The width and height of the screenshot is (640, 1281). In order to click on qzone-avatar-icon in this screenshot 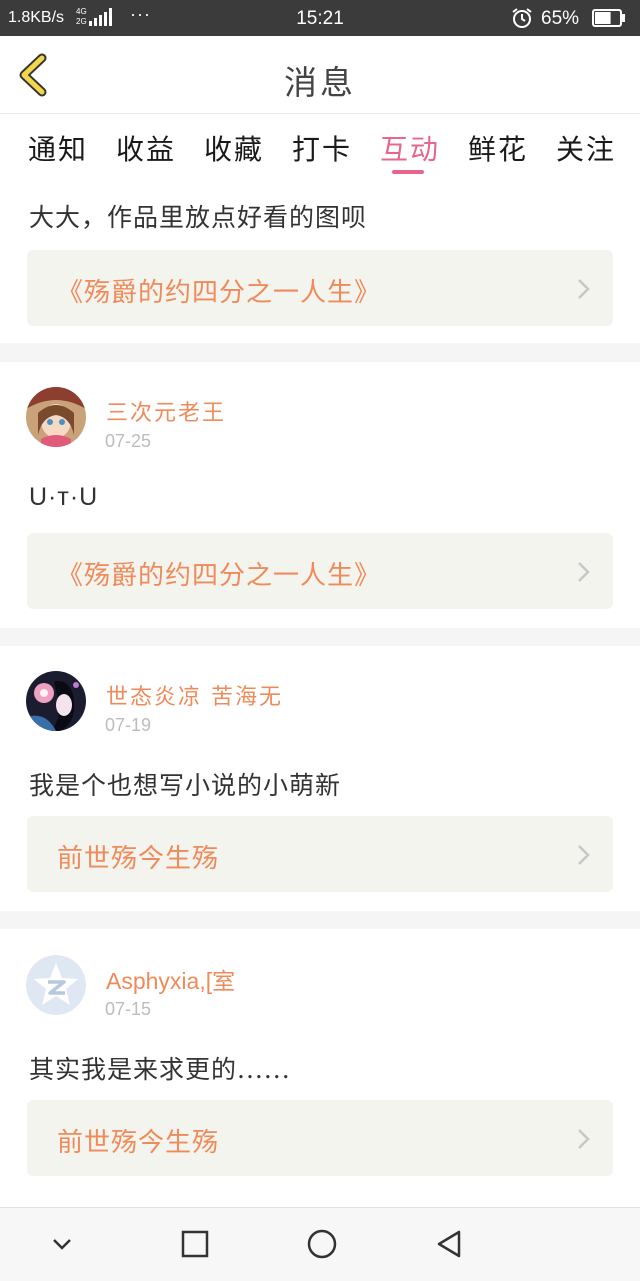, I will do `click(56, 985)`.